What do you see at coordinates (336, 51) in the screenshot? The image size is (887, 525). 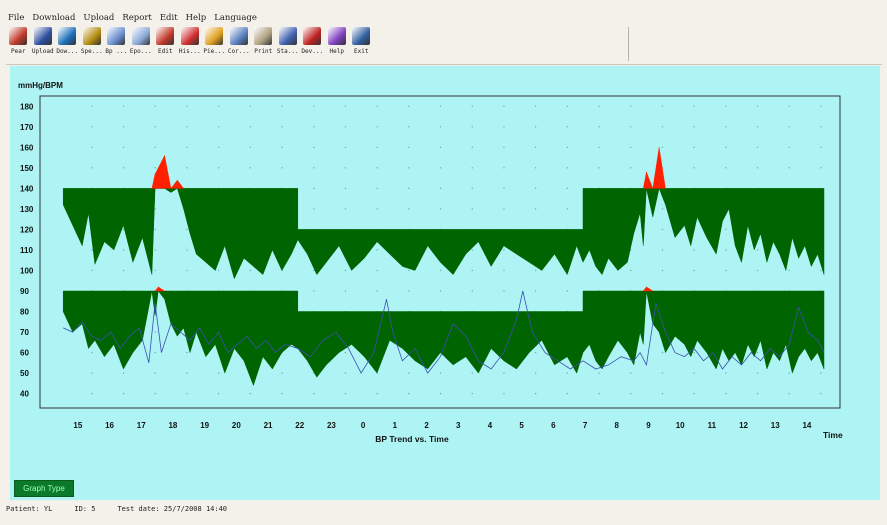 I see `toolbar-button-label: Help` at bounding box center [336, 51].